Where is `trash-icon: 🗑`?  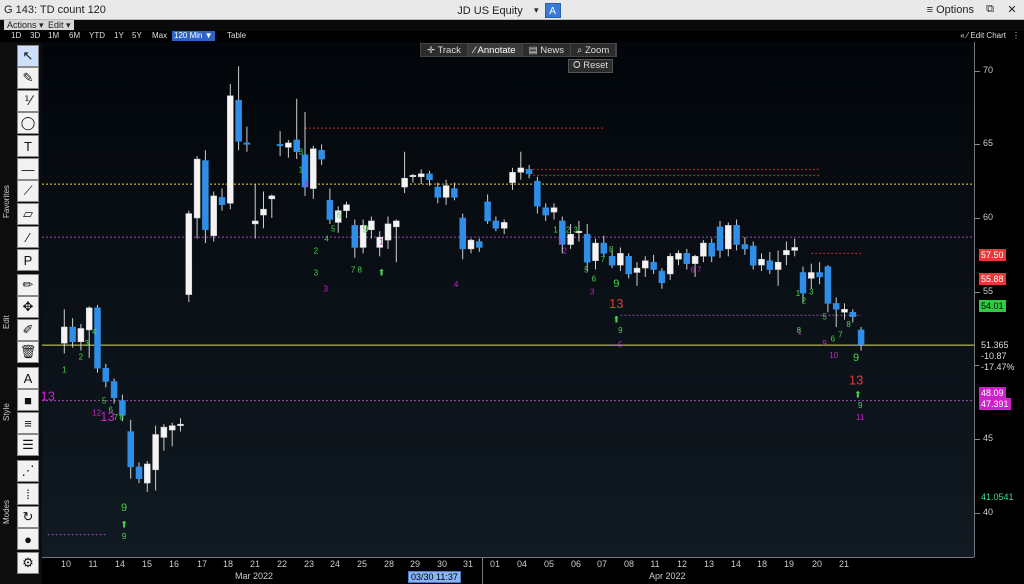 trash-icon: 🗑 is located at coordinates (28, 352).